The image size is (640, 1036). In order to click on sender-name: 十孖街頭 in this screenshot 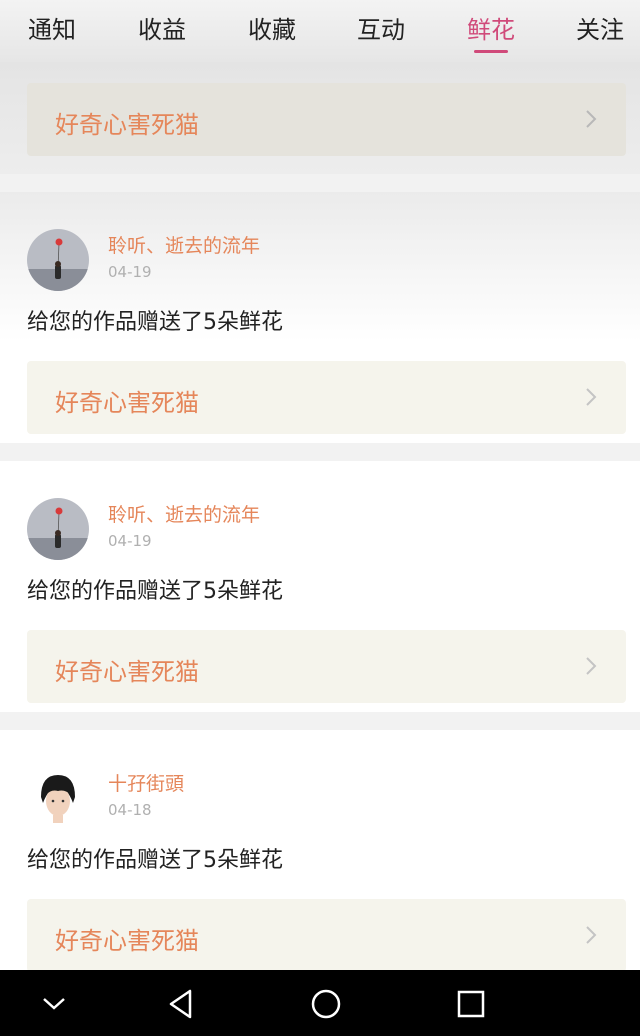, I will do `click(146, 782)`.